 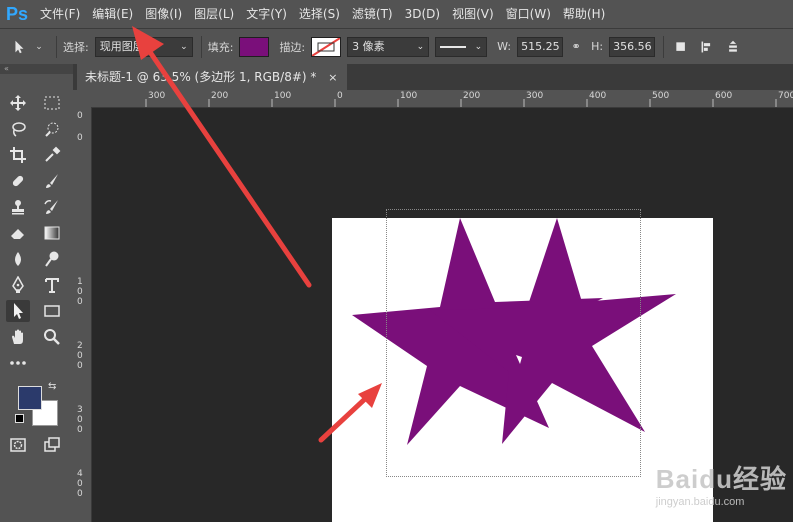 What do you see at coordinates (18, 155) in the screenshot?
I see `crop-tool-icon` at bounding box center [18, 155].